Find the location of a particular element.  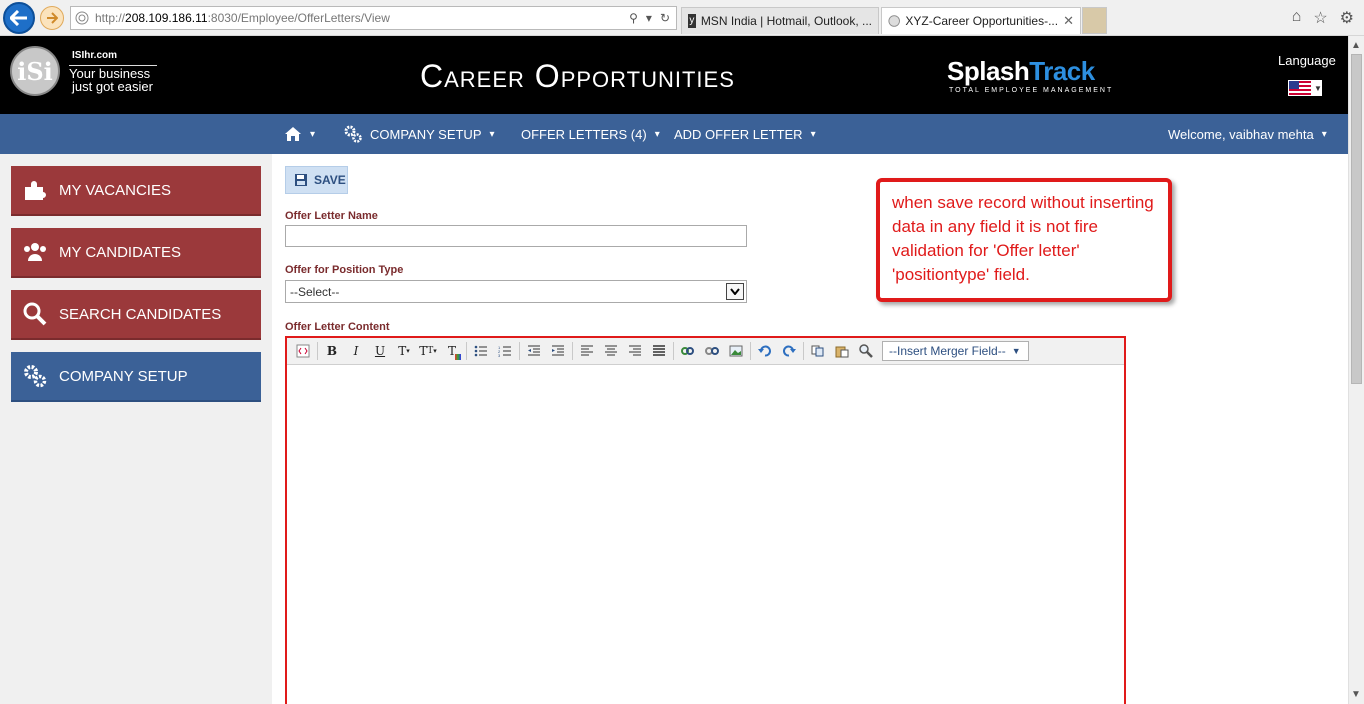

chevron-down-icon is located at coordinates (735, 291).